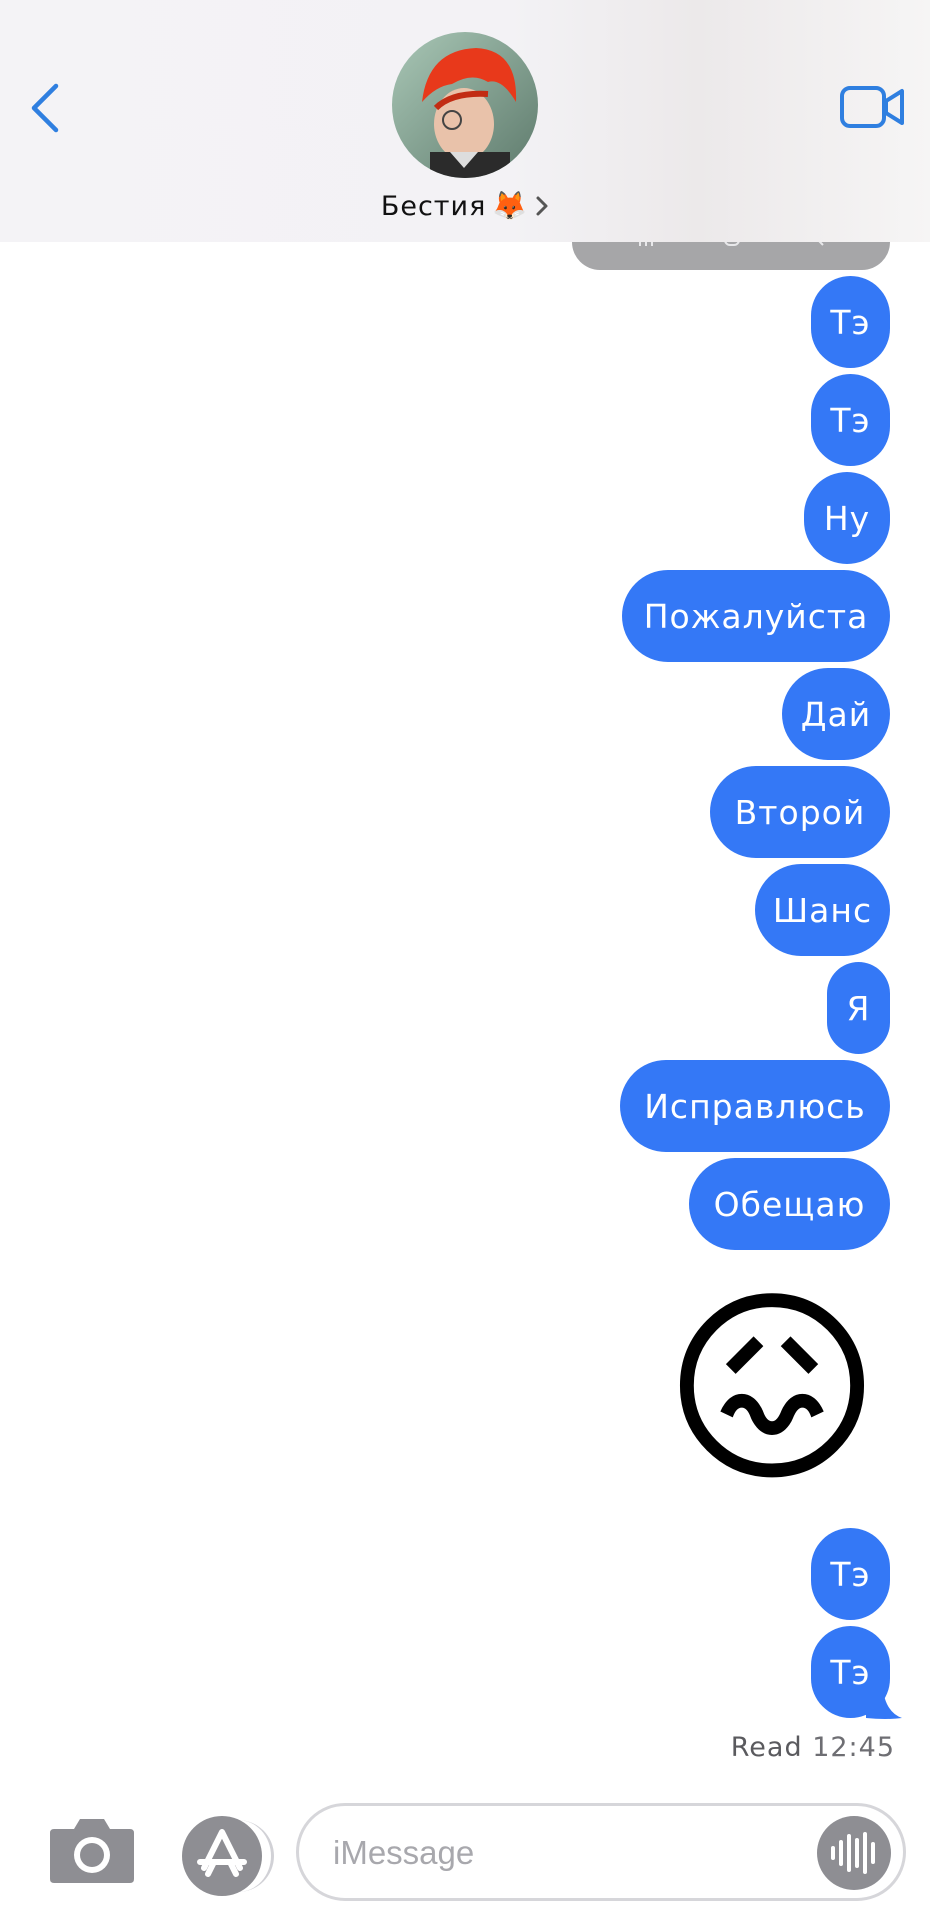 The width and height of the screenshot is (930, 1920). I want to click on read-time: 12:45, so click(853, 1747).